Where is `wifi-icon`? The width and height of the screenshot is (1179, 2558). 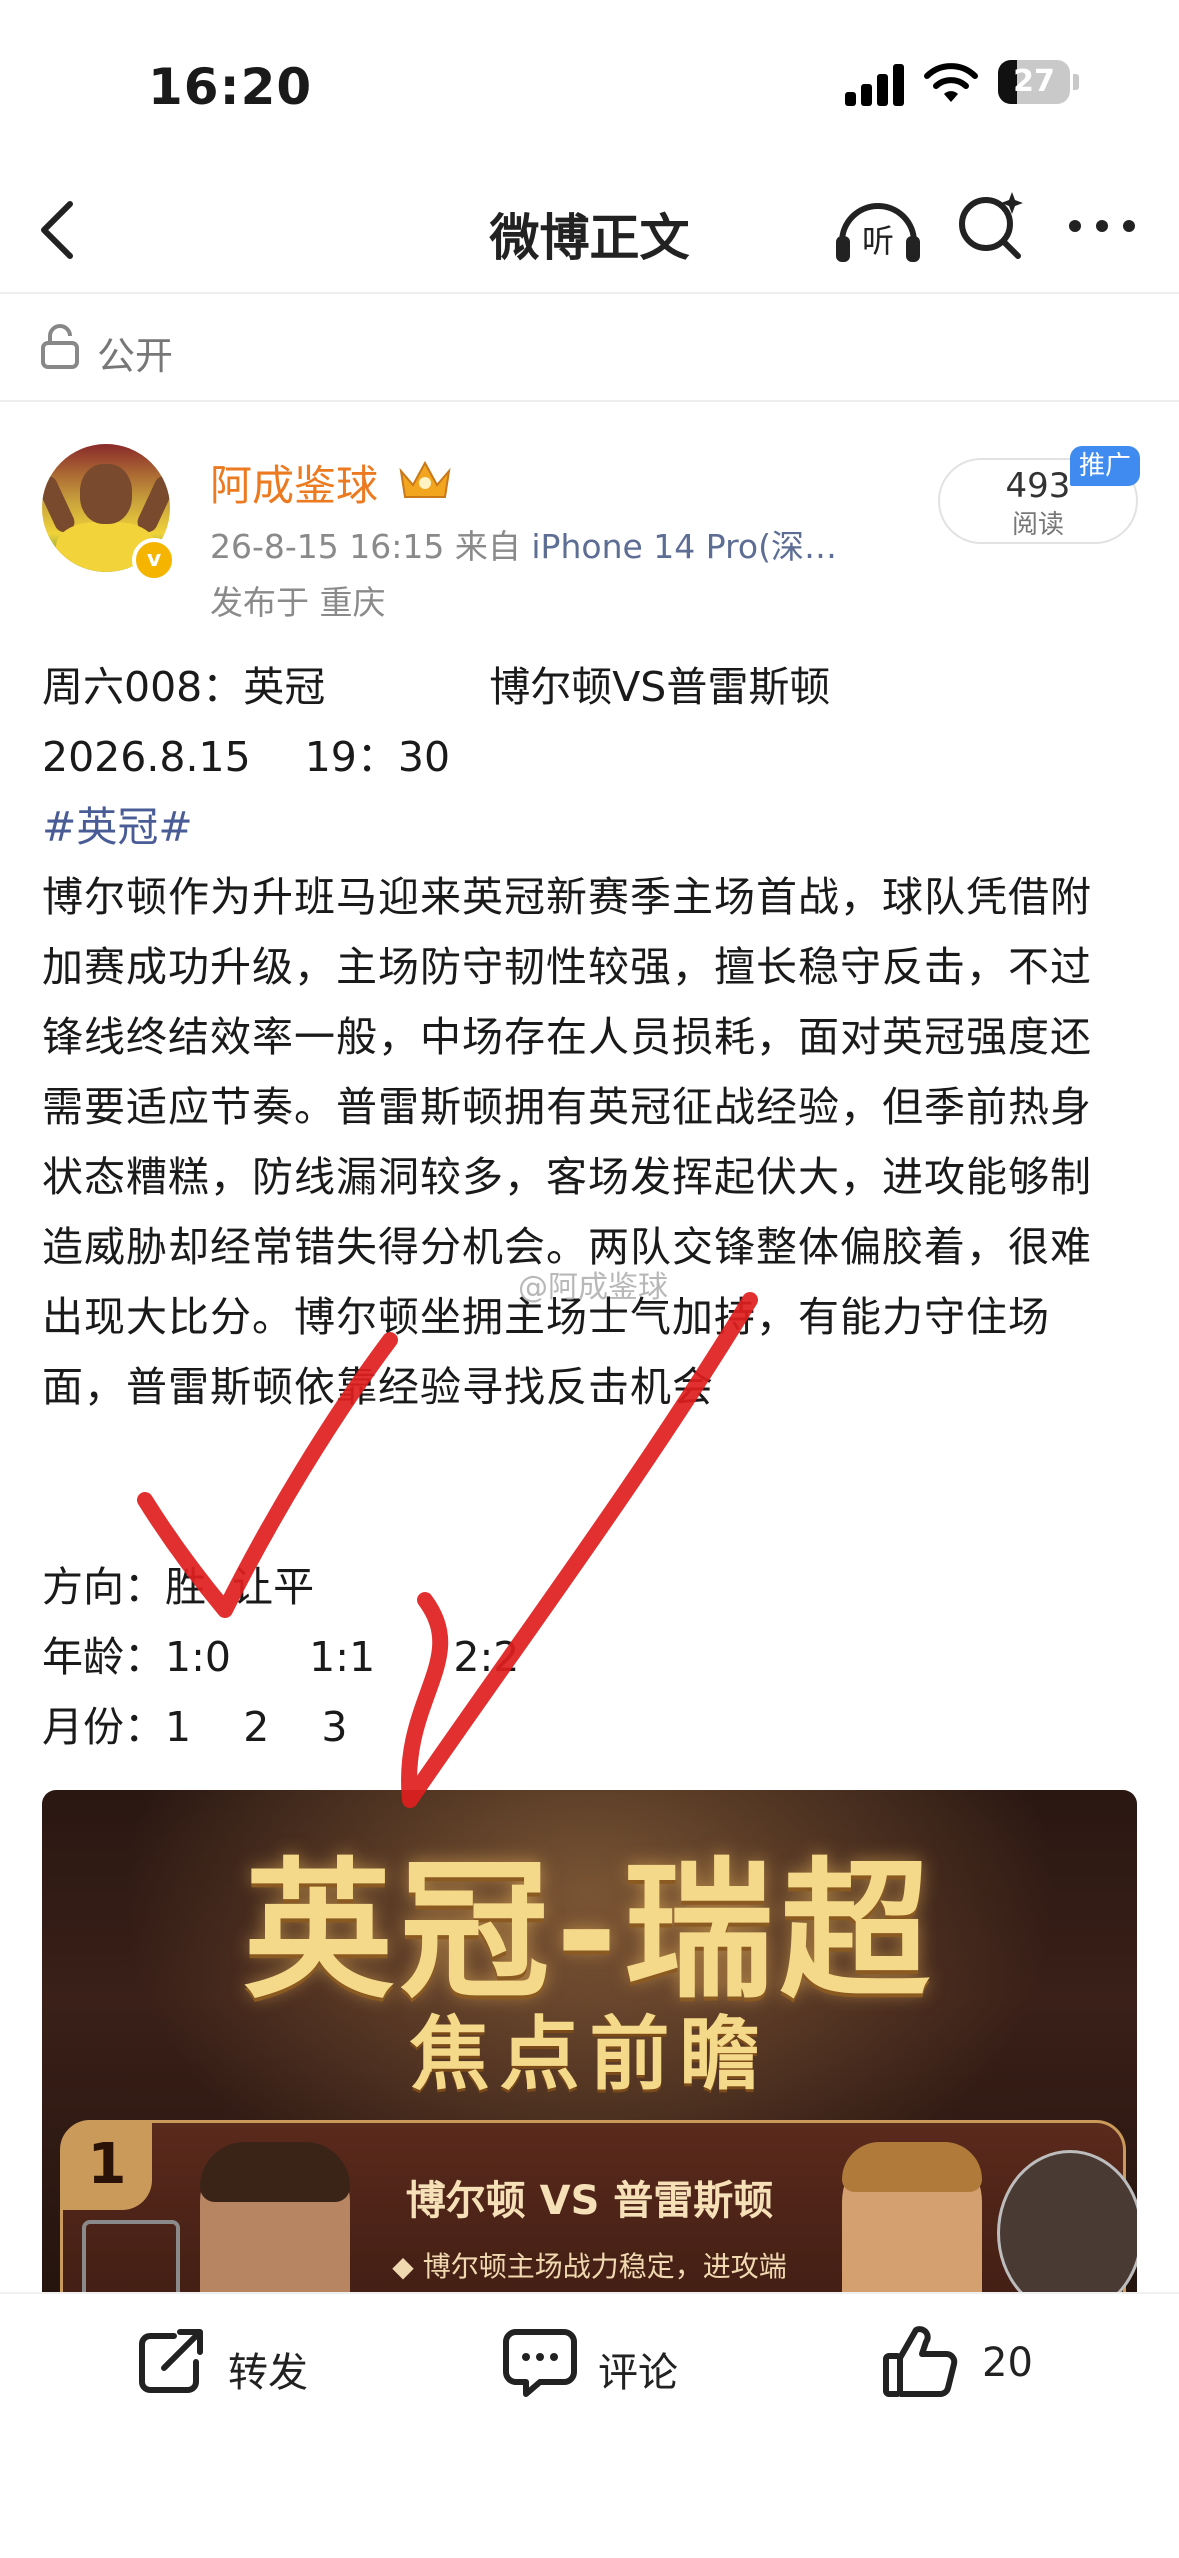
wifi-icon is located at coordinates (951, 82).